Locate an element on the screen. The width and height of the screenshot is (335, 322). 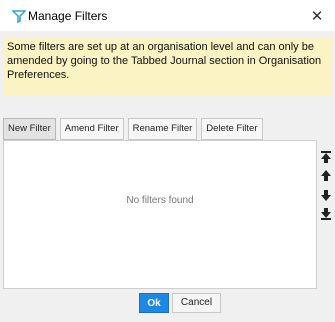
ok-button: Ok is located at coordinates (154, 303).